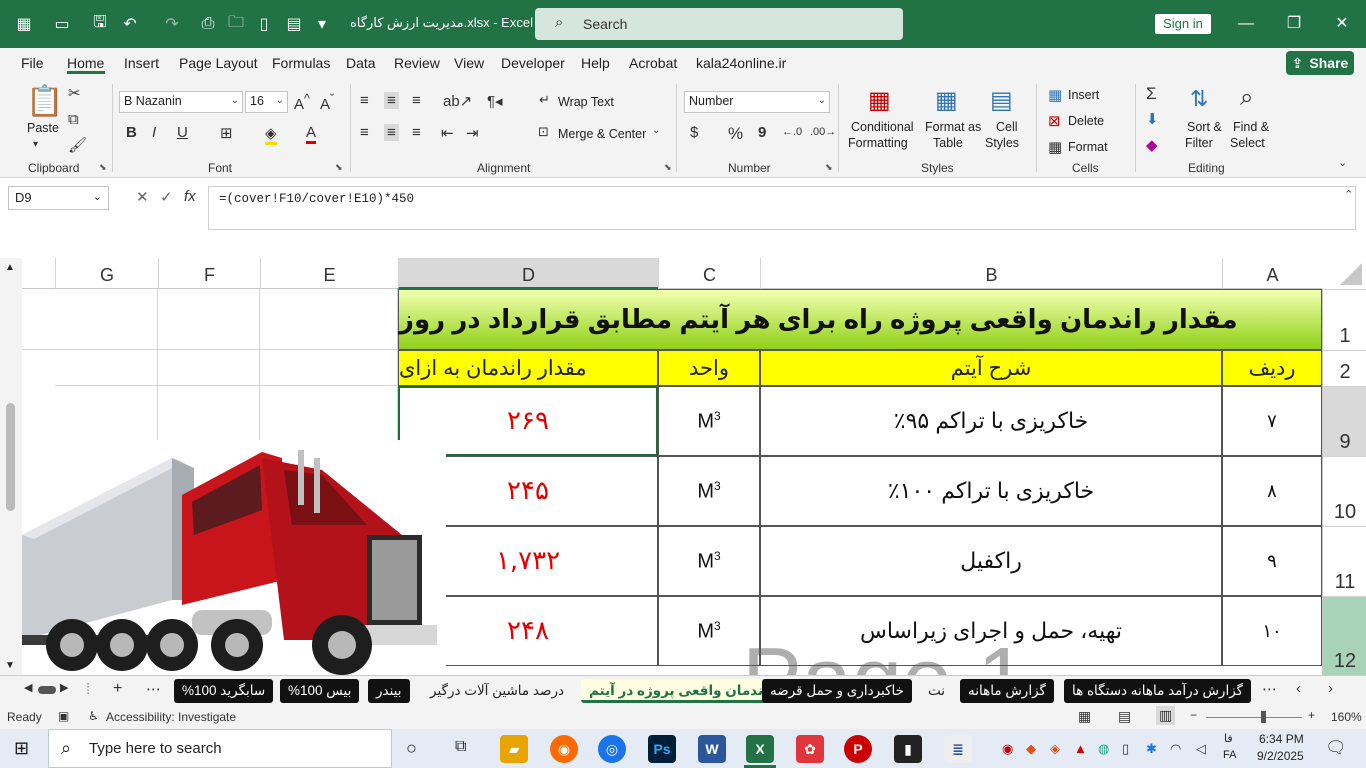  What do you see at coordinates (327, 102) in the screenshot?
I see `decrease-font-icon: Aˇ` at bounding box center [327, 102].